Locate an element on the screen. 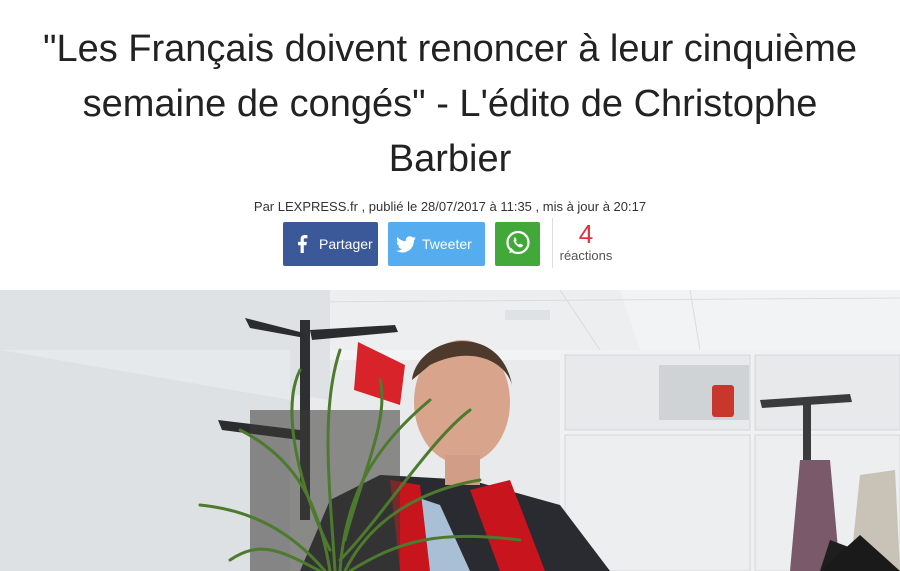 This screenshot has width=900, height=571. facebook-share-button: Partager is located at coordinates (330, 244).